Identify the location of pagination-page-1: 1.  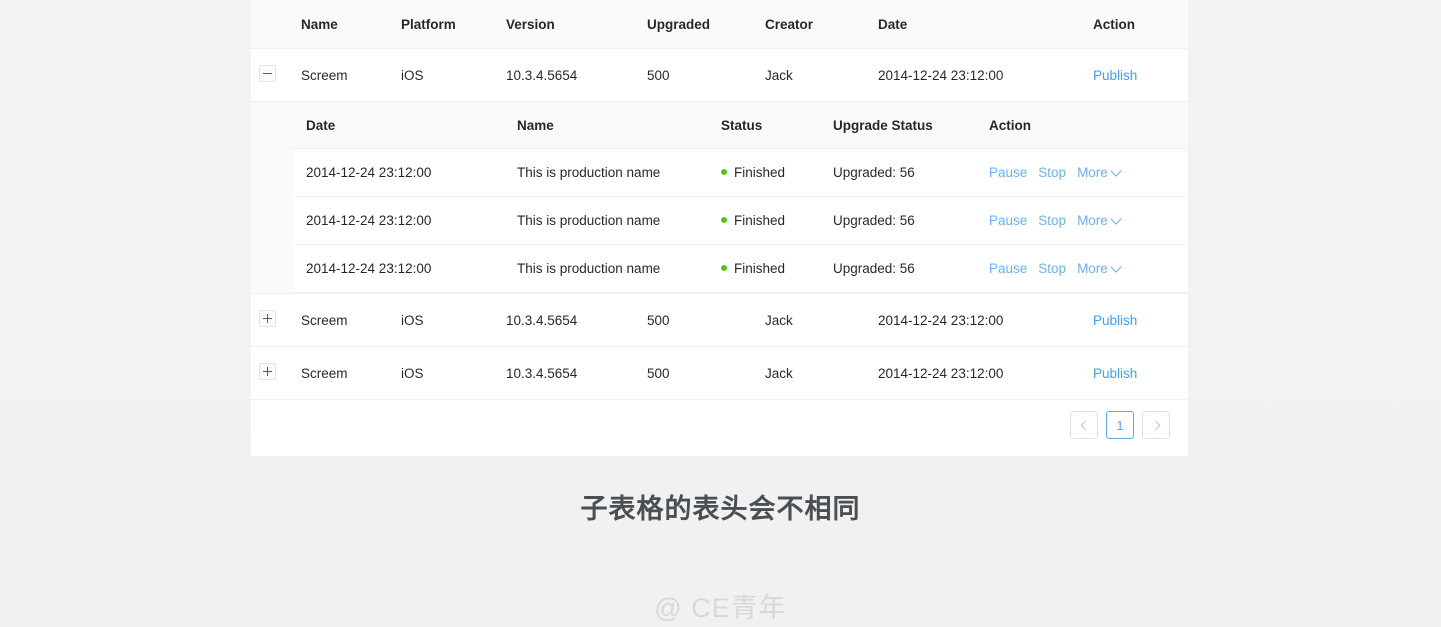
(1120, 425).